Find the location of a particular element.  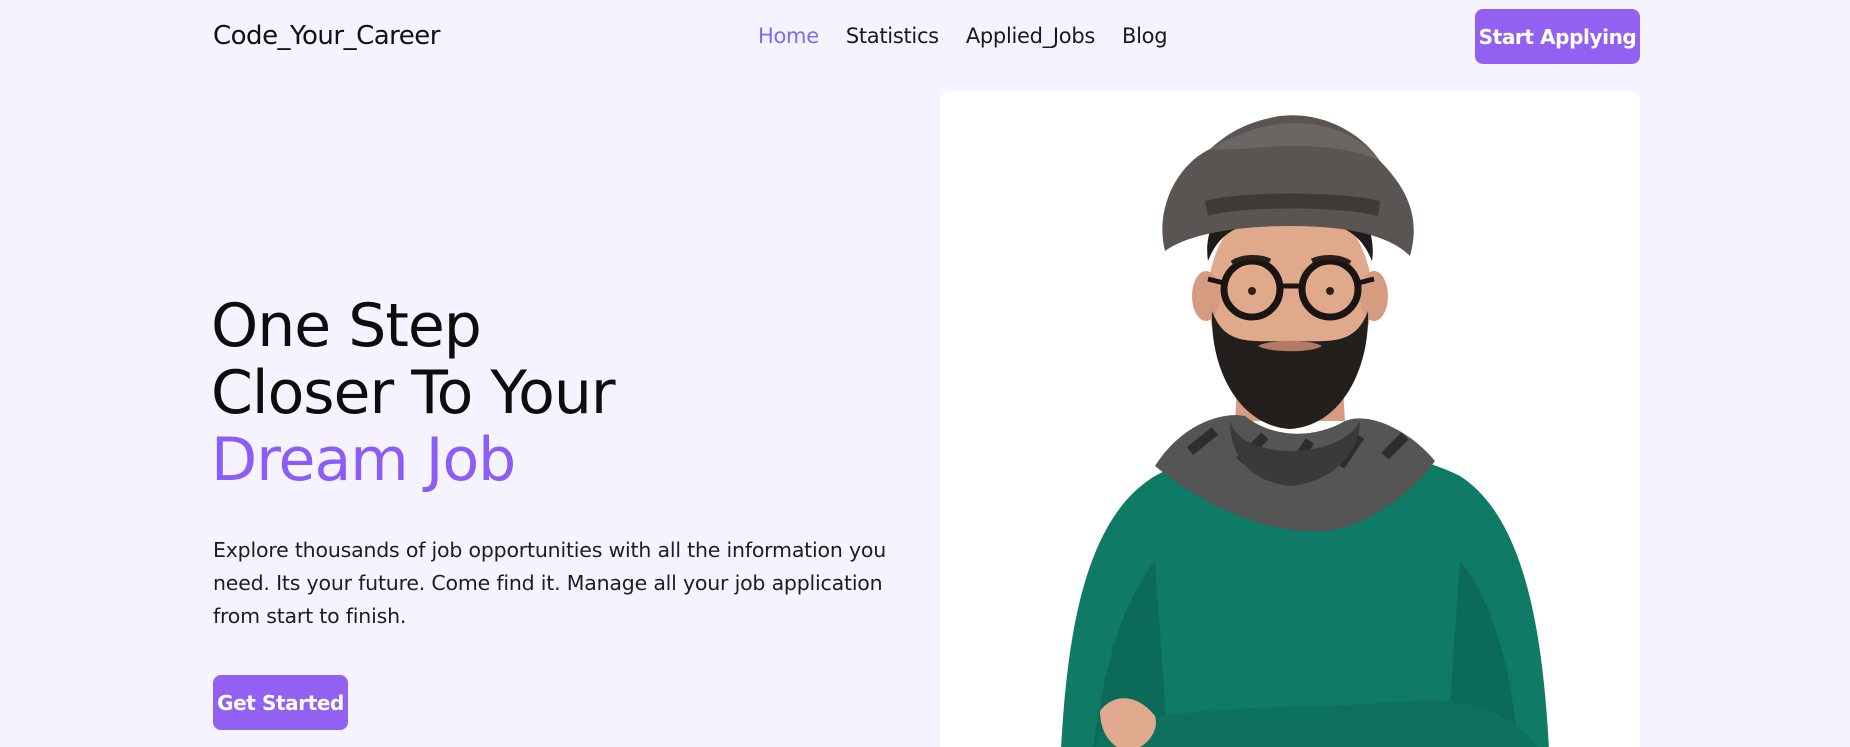

hero-title-line2: Closer To Your is located at coordinates (413, 393).